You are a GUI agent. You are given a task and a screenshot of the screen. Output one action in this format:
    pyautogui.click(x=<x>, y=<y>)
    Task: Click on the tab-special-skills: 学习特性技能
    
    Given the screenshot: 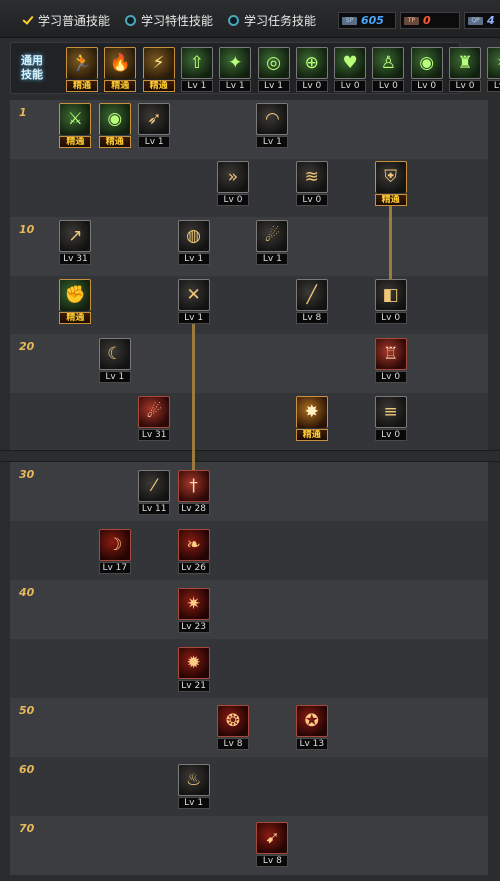 What is the action you would take?
    pyautogui.click(x=169, y=20)
    